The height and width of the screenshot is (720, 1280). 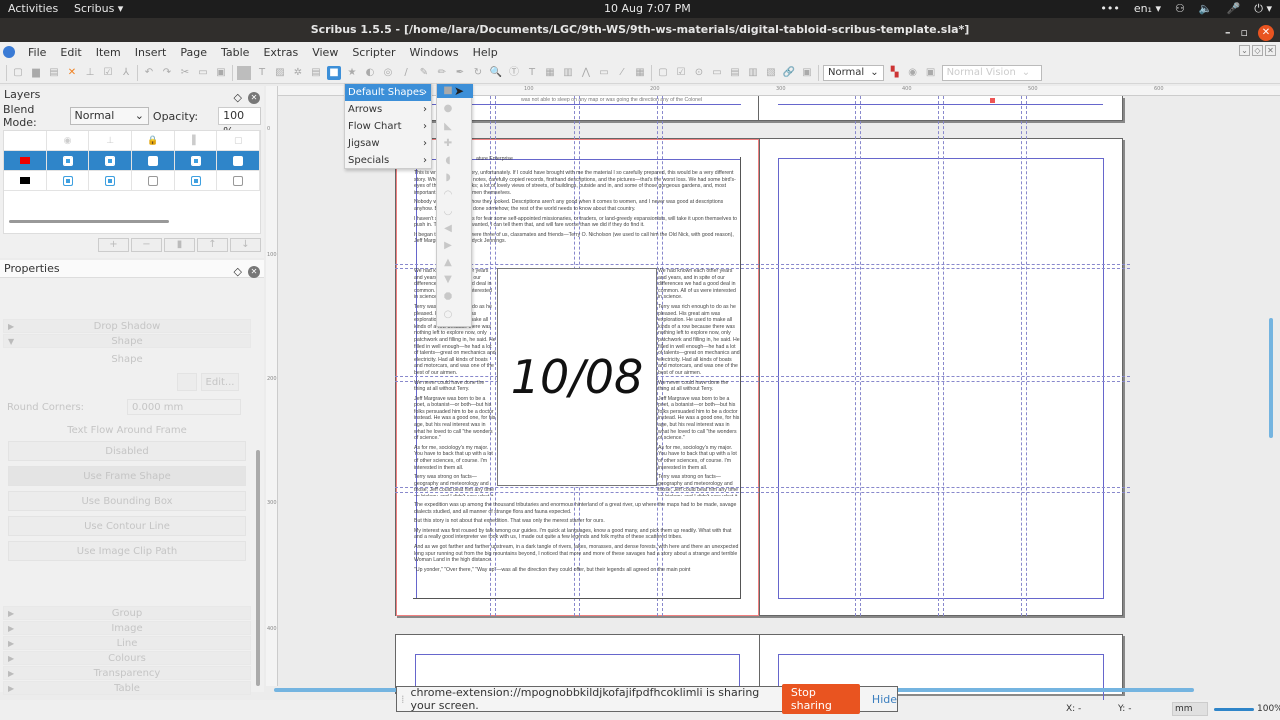 I want to click on clock: 10 Aug 7:07 PM, so click(x=647, y=8).